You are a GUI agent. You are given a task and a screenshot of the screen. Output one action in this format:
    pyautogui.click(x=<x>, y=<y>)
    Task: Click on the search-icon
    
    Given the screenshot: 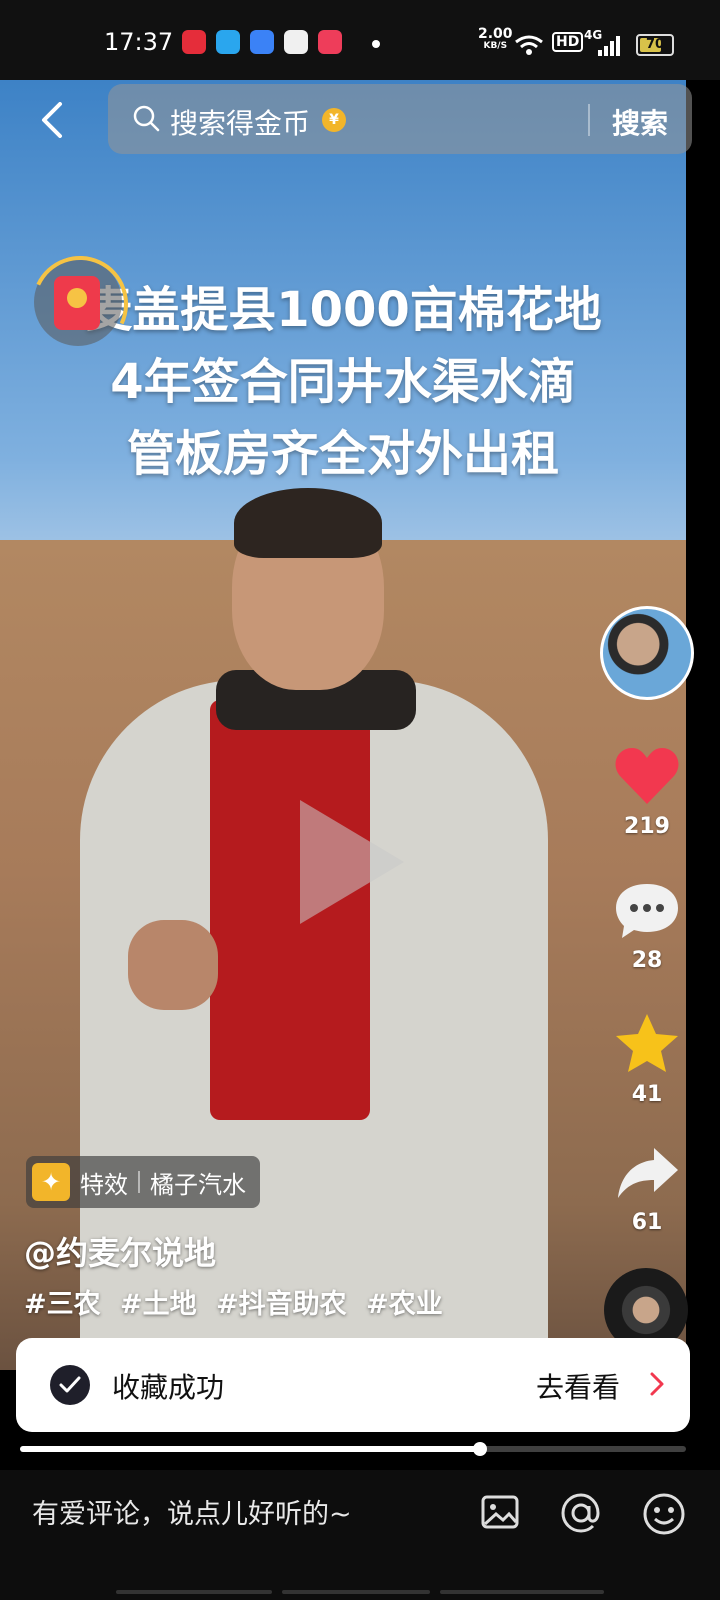 What is the action you would take?
    pyautogui.click(x=146, y=118)
    